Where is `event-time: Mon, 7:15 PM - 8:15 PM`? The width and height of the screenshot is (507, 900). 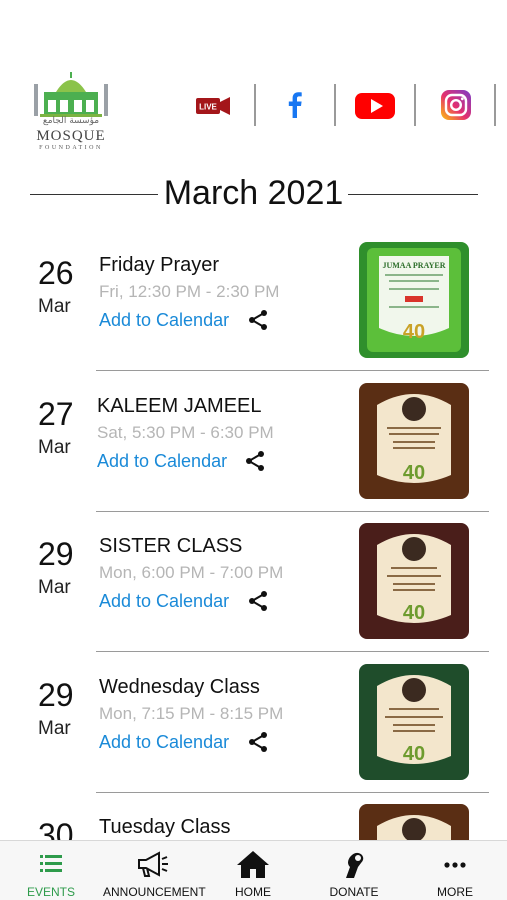
event-time: Mon, 7:15 PM - 8:15 PM is located at coordinates (191, 713).